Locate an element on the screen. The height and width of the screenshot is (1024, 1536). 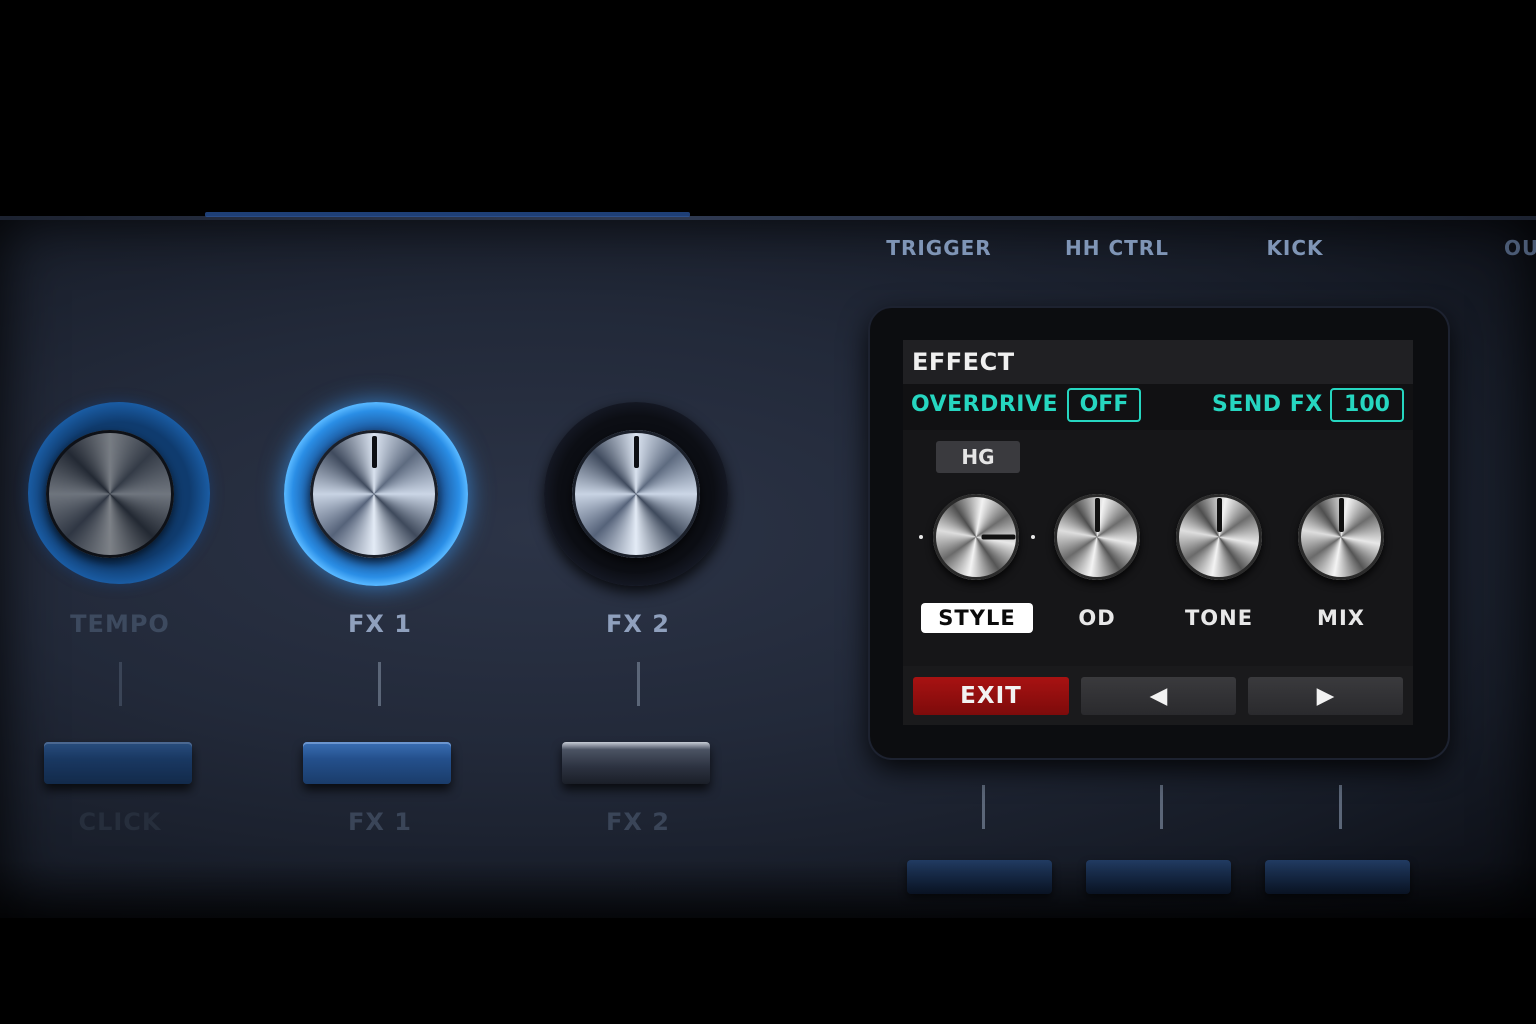
label-trigger: TRIGGER is located at coordinates (939, 248).